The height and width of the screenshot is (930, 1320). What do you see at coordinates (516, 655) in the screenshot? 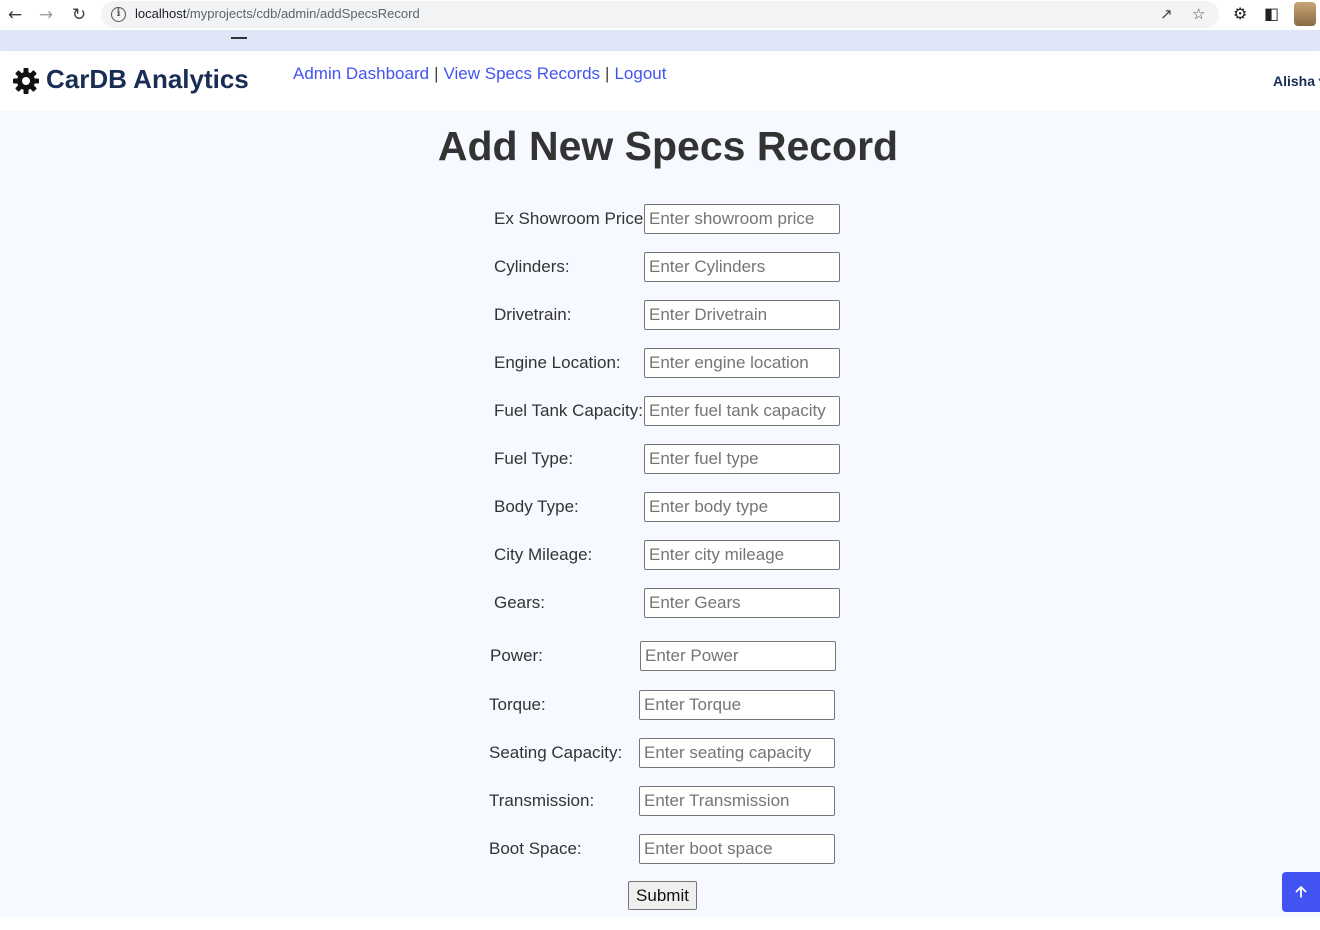
I see `field-label: Power:` at bounding box center [516, 655].